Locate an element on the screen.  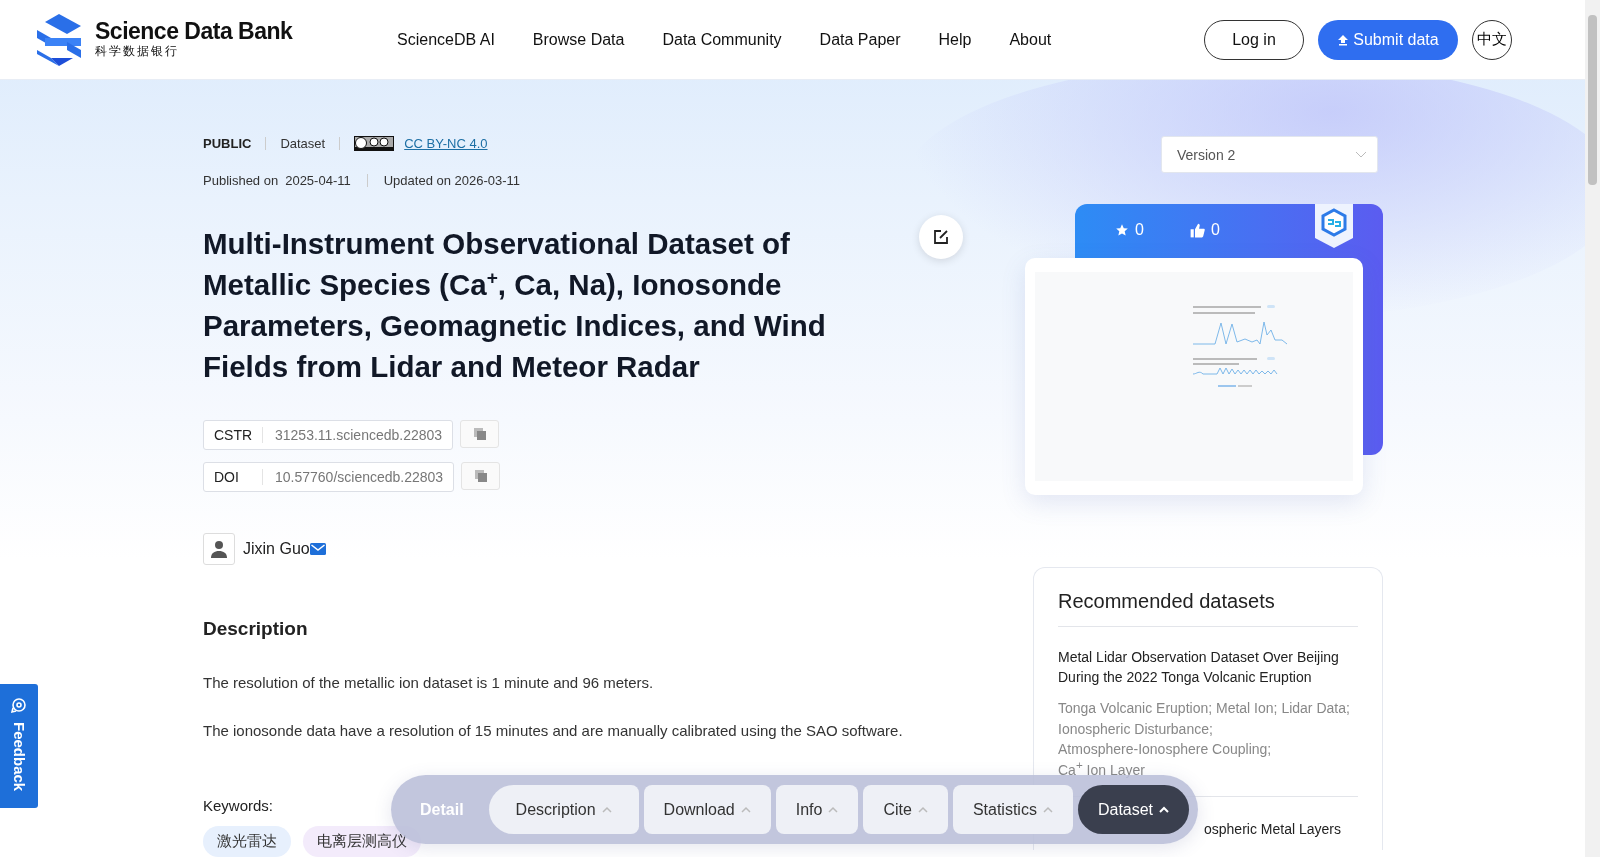
published-label: Published on is located at coordinates (241, 180).